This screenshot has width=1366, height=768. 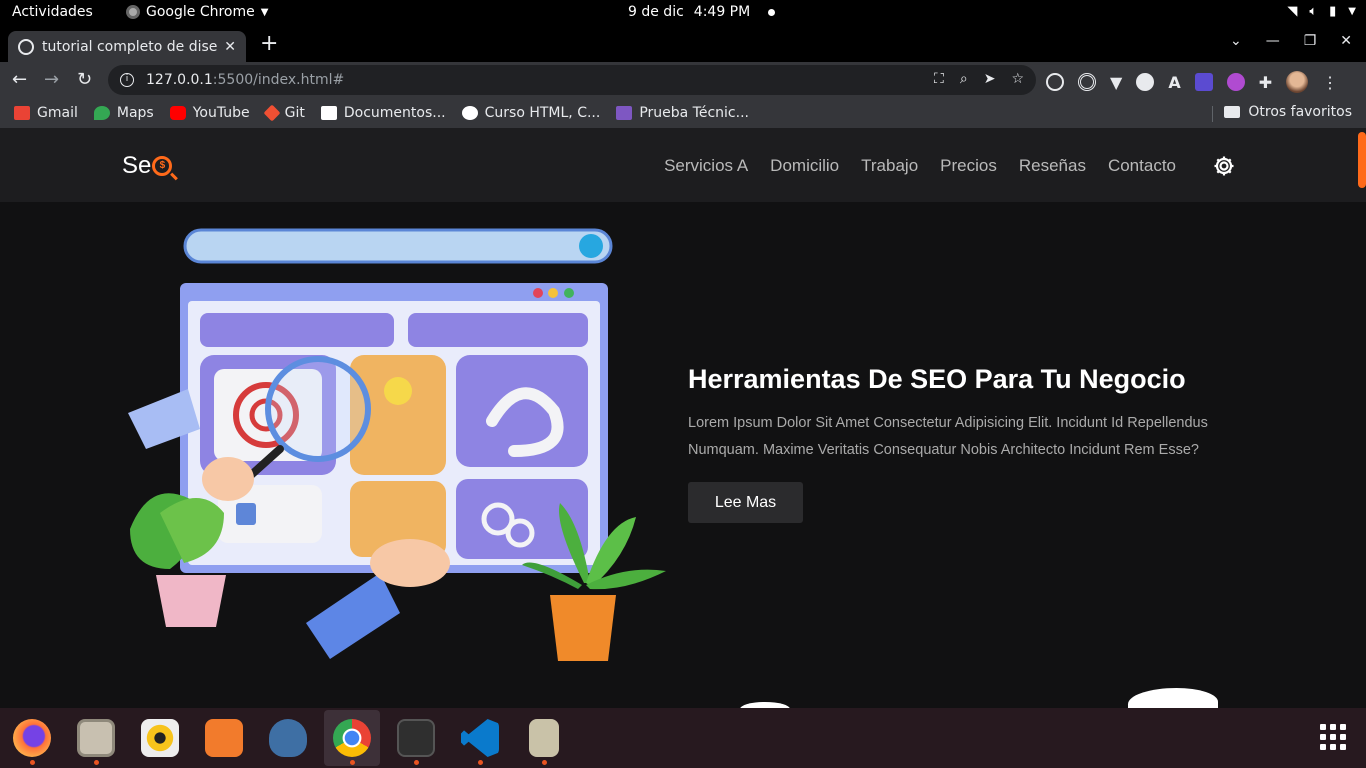 I want to click on zoom-icon: ⌕, so click(x=964, y=79).